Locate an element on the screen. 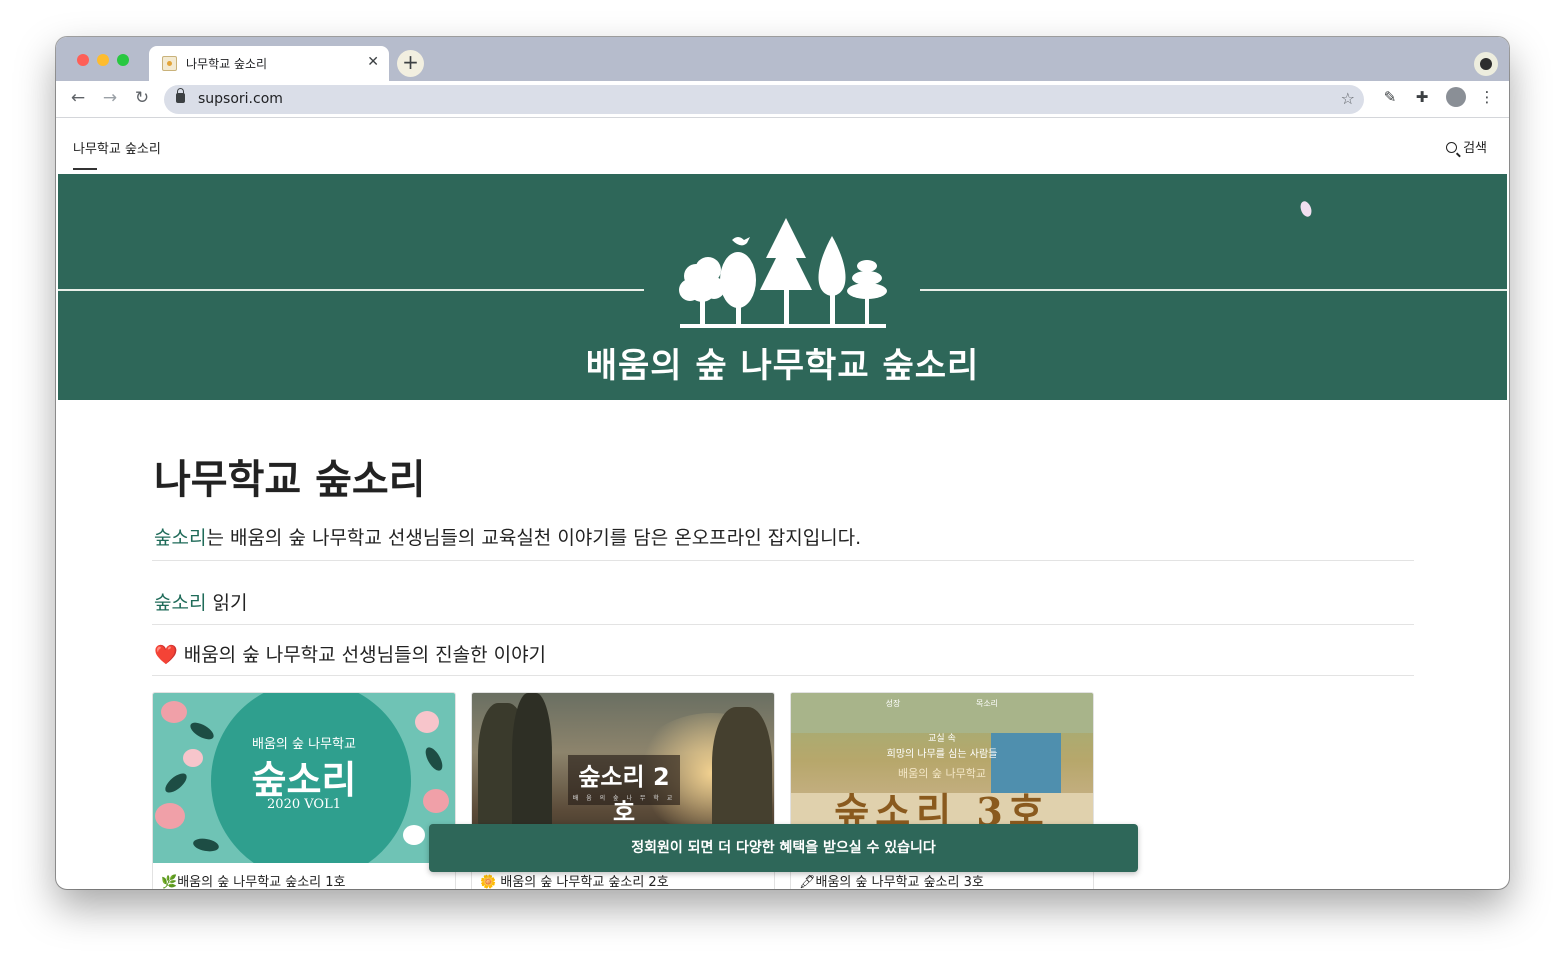 Image resolution: width=1565 pixels, height=963 pixels. cover-title: 숲소리 is located at coordinates (304, 779).